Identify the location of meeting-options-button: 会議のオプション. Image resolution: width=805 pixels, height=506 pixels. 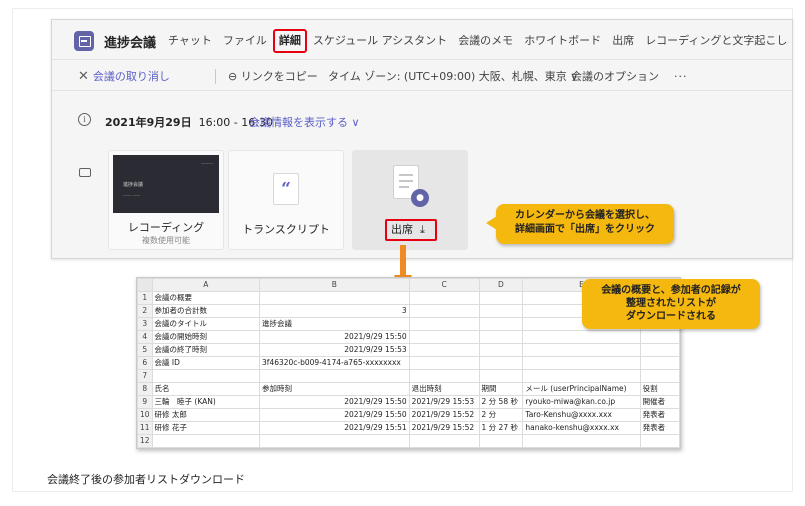
(615, 76).